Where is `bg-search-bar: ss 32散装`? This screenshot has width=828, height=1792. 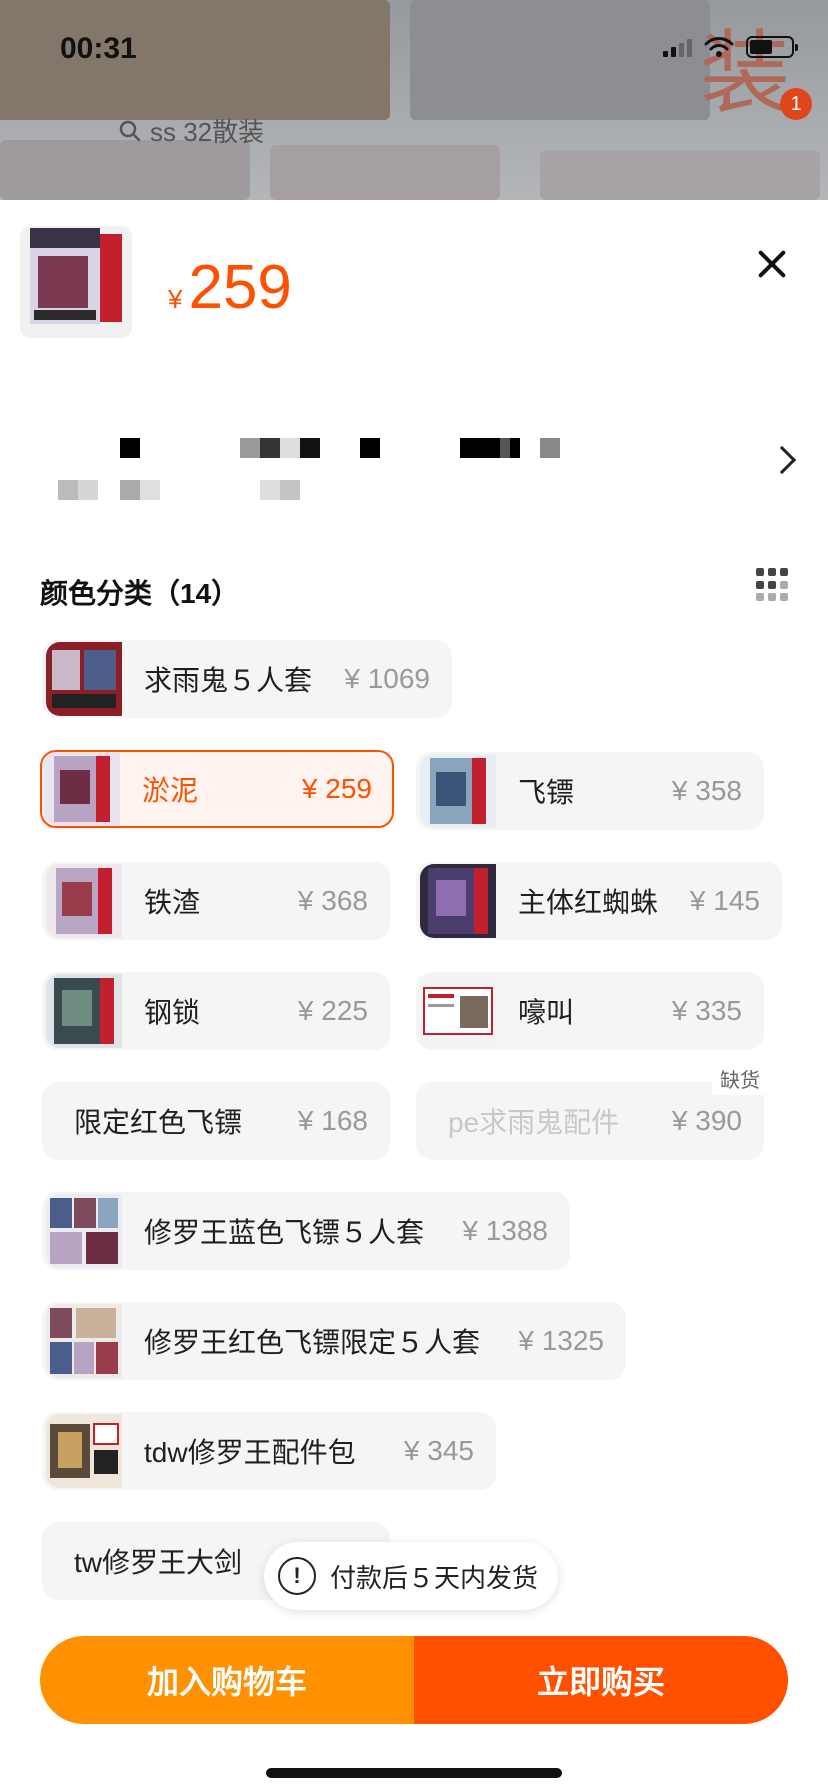
bg-search-bar: ss 32散装 is located at coordinates (191, 130).